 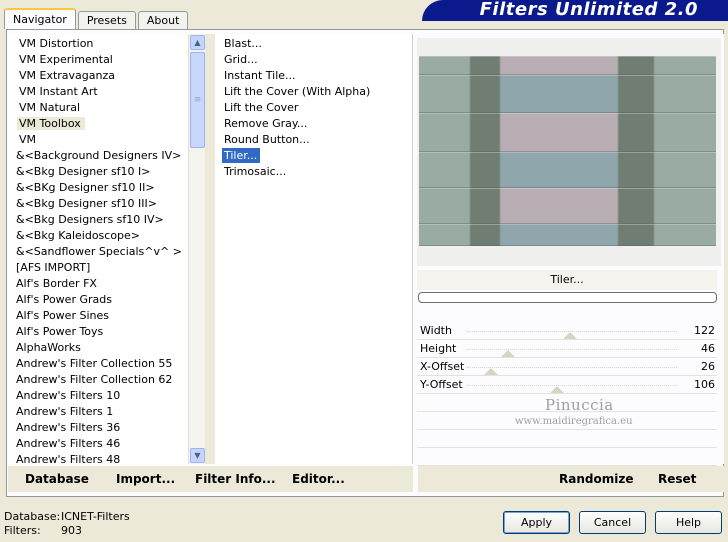 I want to click on status-info: Database:ICNET-Filters Filters: 903, so click(x=67, y=524).